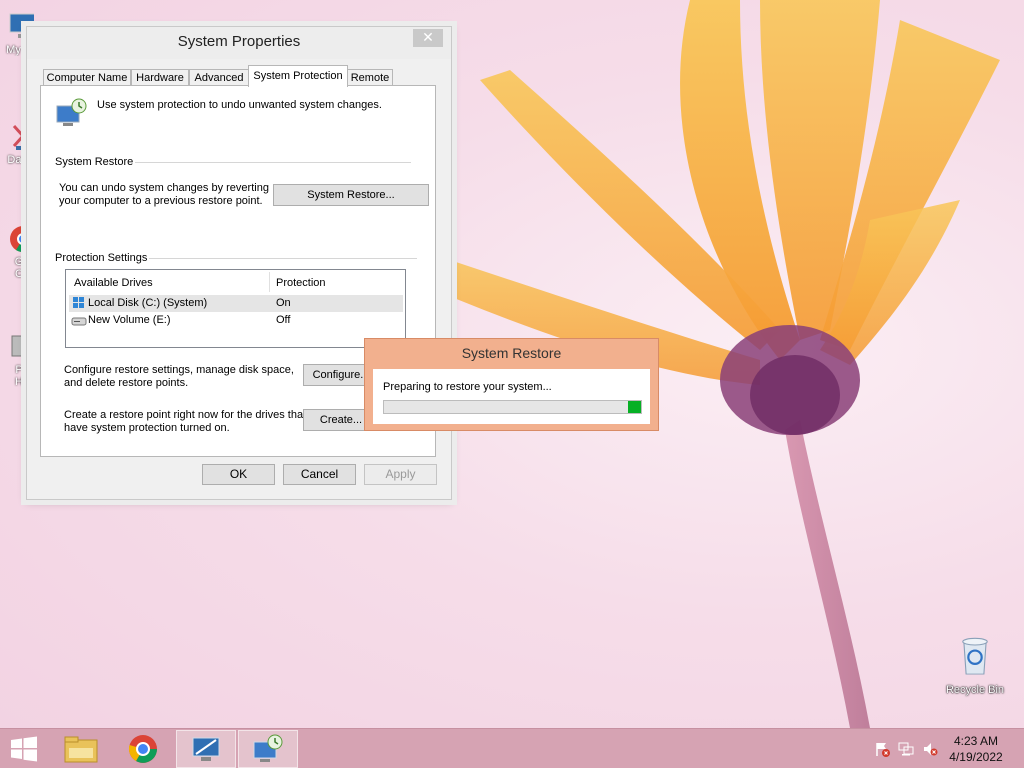  I want to click on tab-label: Advanced, so click(219, 78).